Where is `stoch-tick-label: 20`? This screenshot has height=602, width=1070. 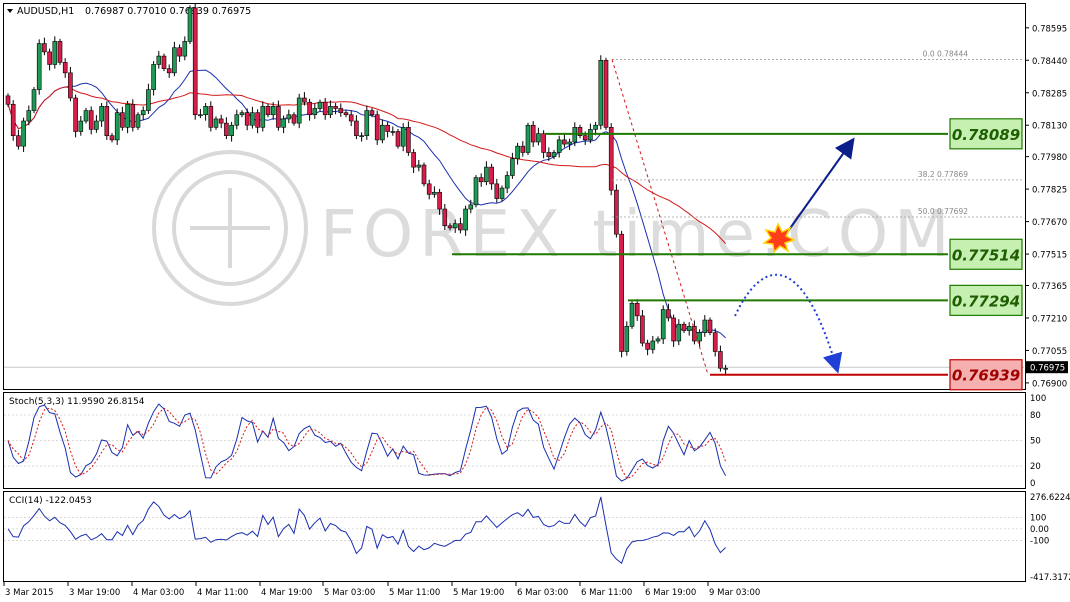
stoch-tick-label: 20 is located at coordinates (1035, 467).